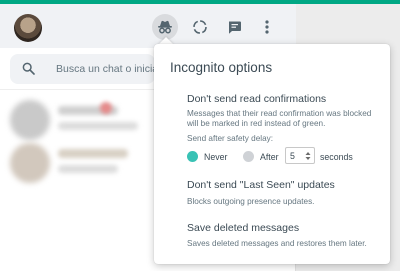 This screenshot has height=271, width=400. I want to click on deleted-messages-title: Save deleted messages, so click(243, 228).